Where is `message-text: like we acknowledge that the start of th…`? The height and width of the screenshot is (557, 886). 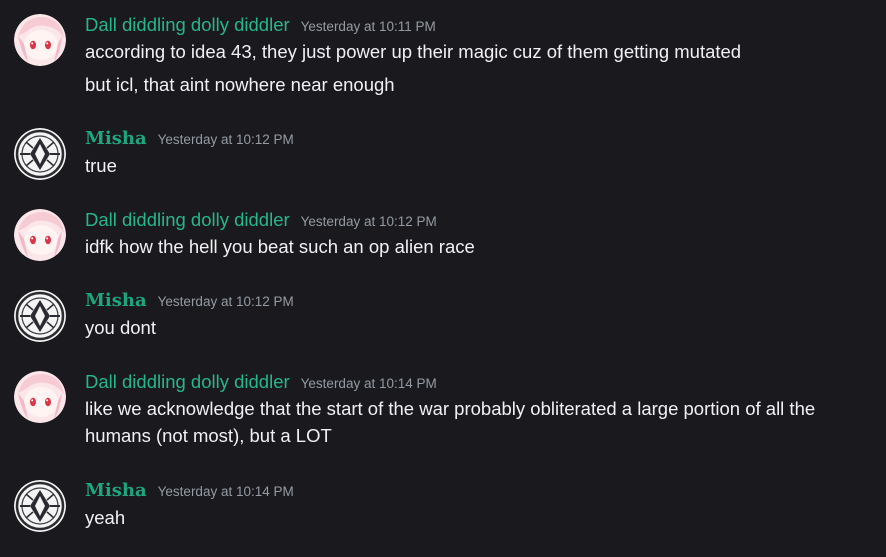 message-text: like we acknowledge that the start of th… is located at coordinates (450, 408).